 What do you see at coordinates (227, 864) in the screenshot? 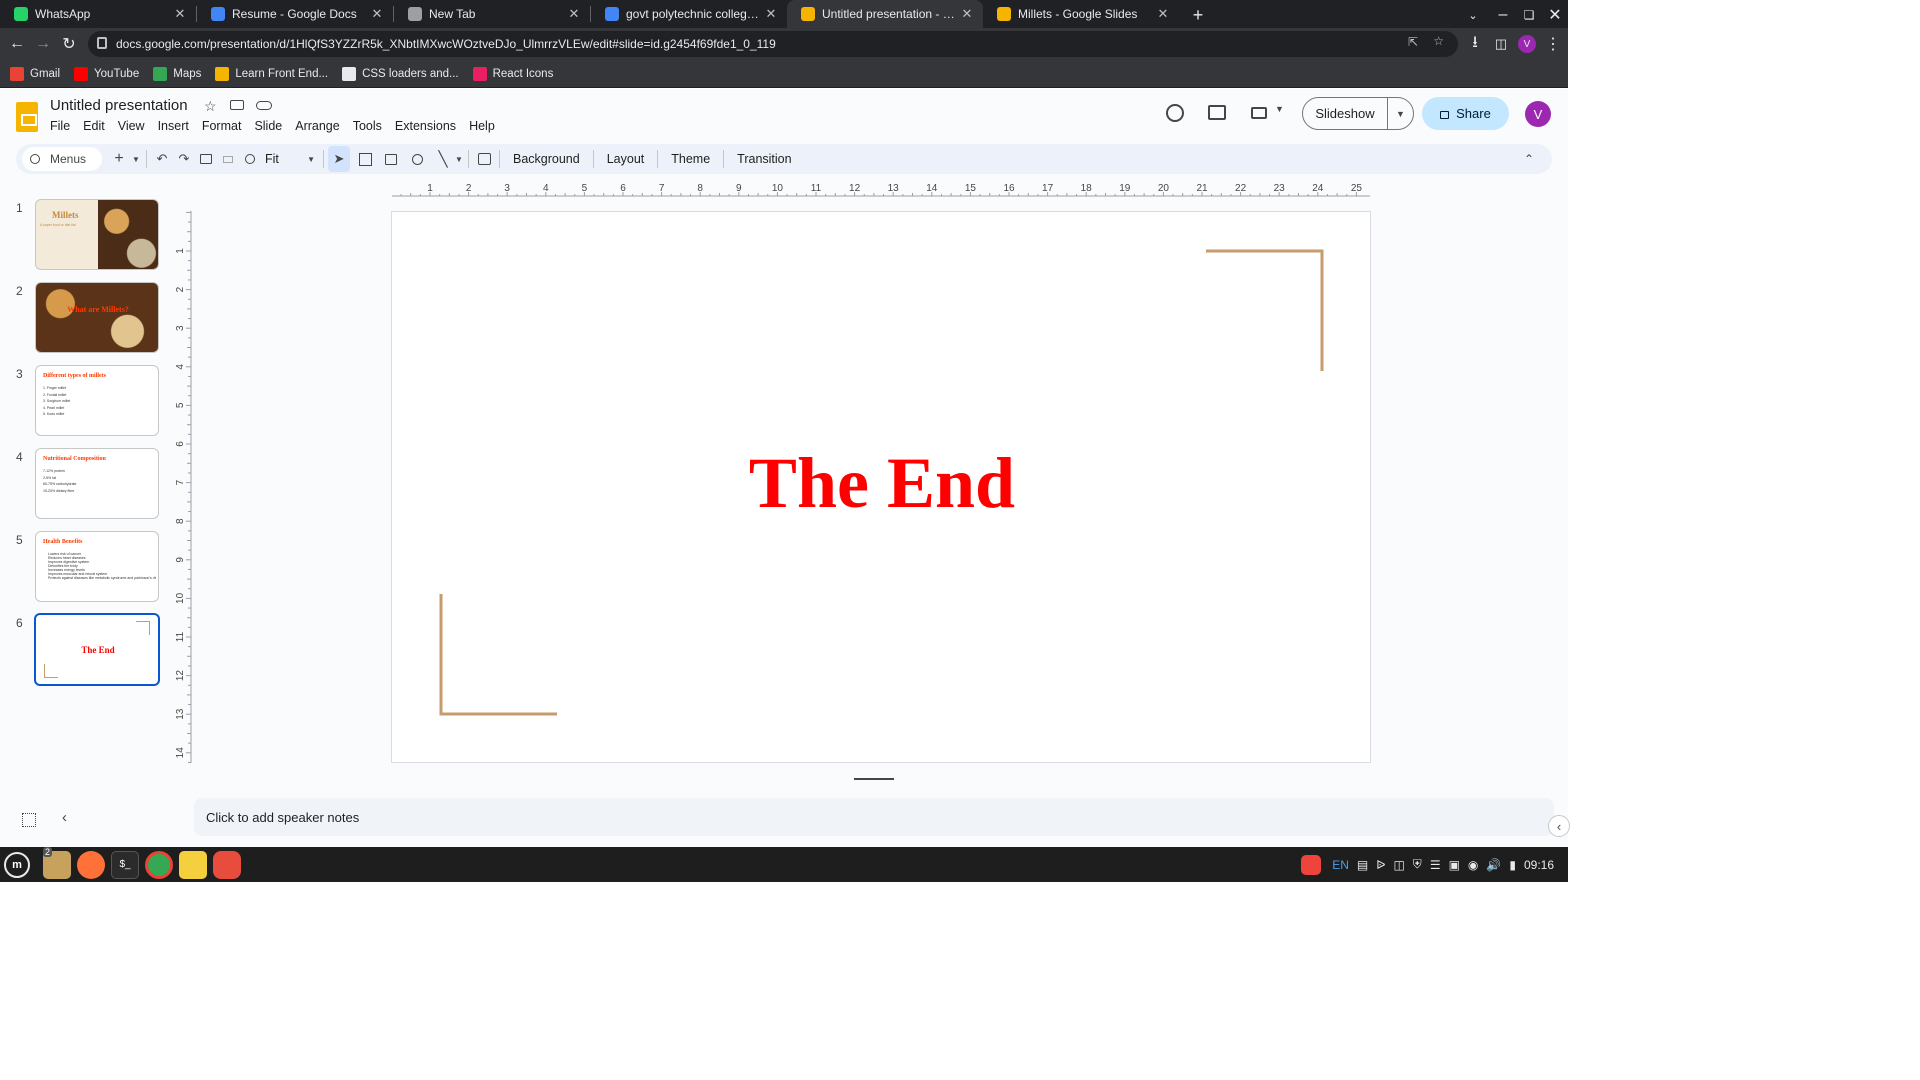
I see `reader-app-icon` at bounding box center [227, 864].